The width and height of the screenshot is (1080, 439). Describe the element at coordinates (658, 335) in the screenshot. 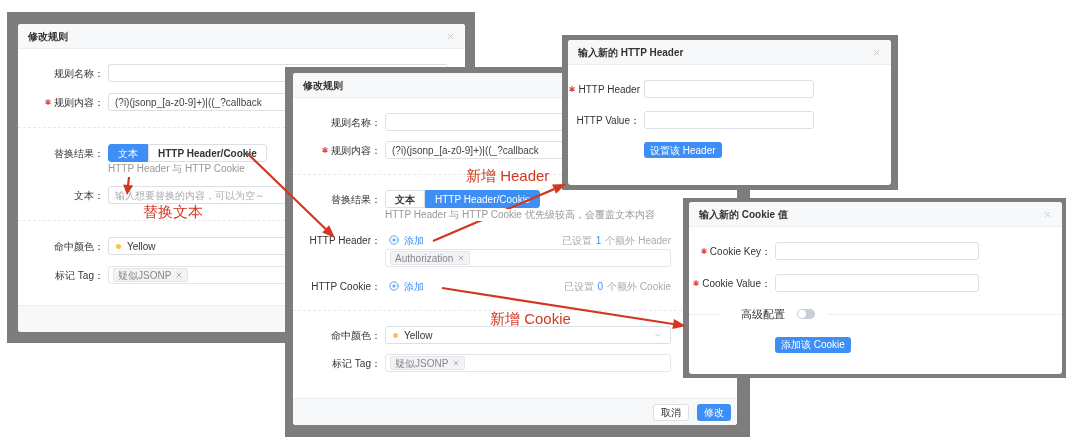

I see `chevron-icon` at that location.